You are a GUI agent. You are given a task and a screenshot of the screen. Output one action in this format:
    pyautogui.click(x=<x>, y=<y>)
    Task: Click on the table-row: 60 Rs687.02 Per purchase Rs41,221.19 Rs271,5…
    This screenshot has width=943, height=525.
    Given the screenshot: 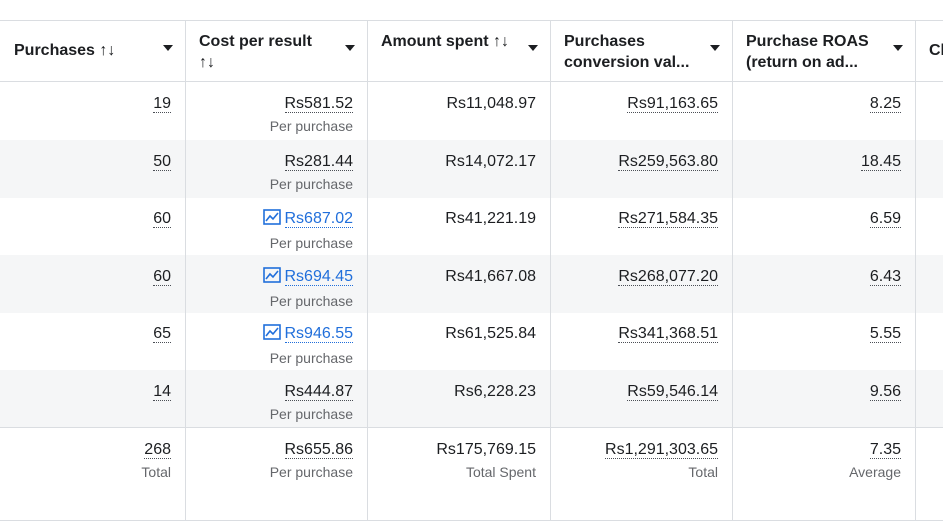 What is the action you would take?
    pyautogui.click(x=471, y=226)
    